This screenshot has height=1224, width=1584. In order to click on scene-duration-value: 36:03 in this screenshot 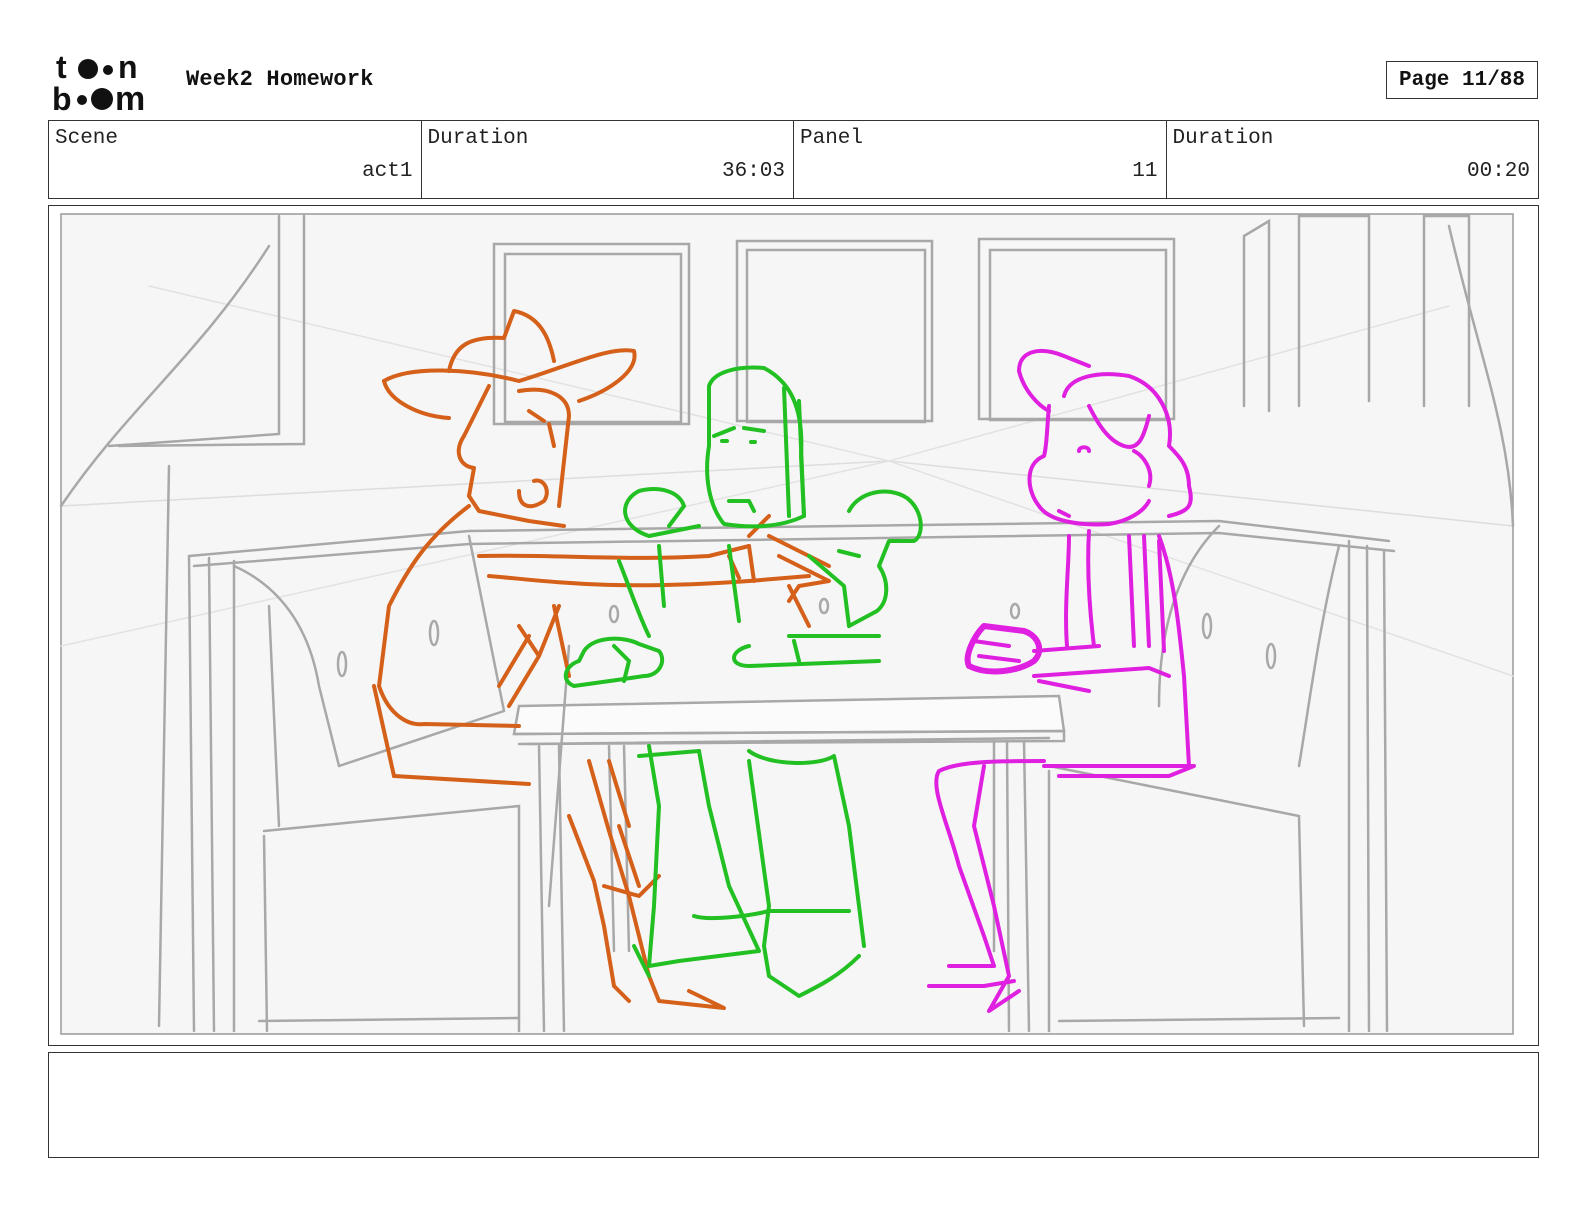, I will do `click(753, 171)`.